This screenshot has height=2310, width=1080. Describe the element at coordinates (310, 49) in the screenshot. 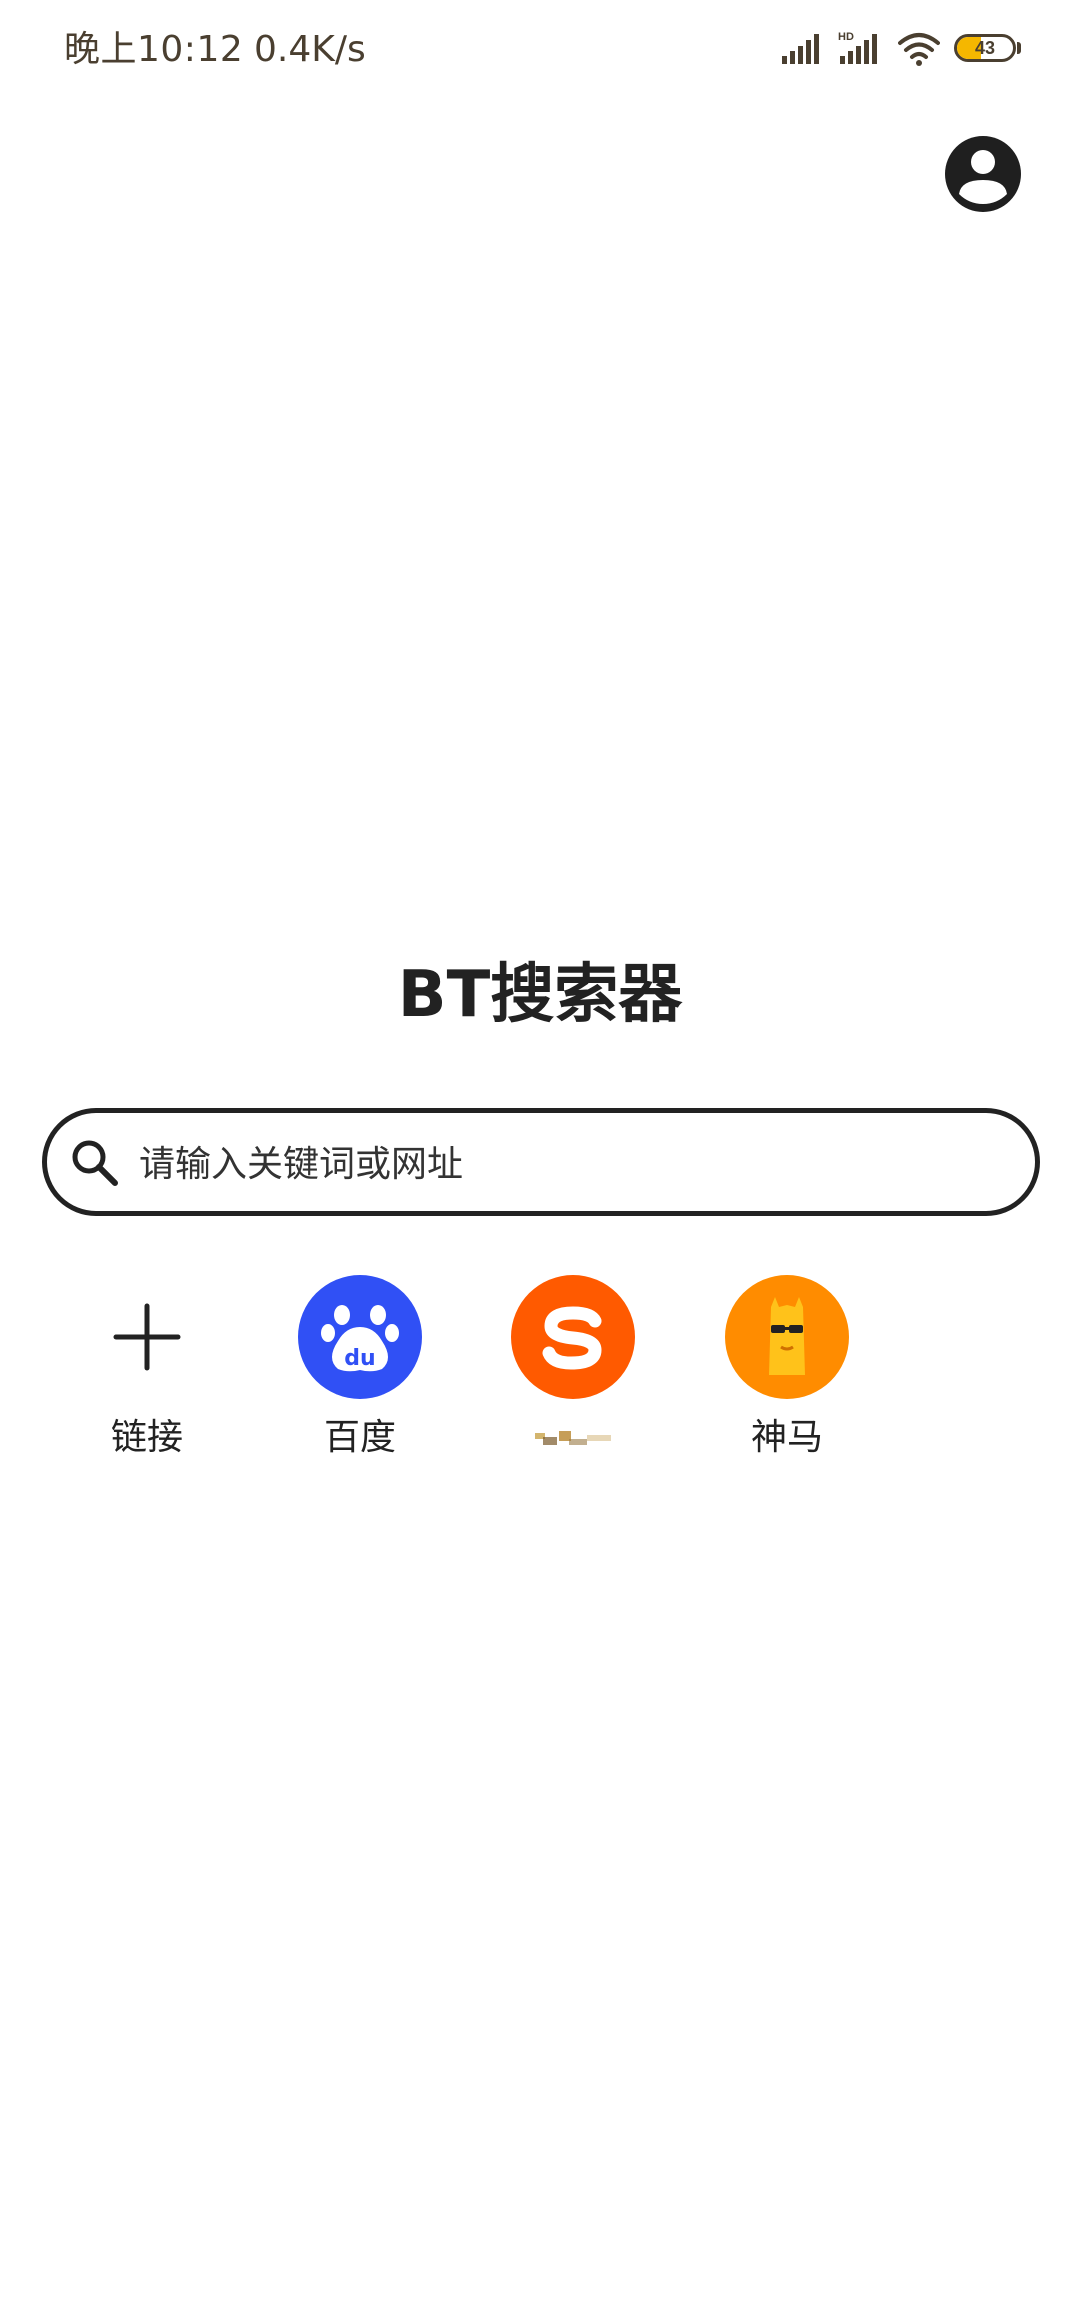

I see `network-speed: 0.4K/s` at that location.